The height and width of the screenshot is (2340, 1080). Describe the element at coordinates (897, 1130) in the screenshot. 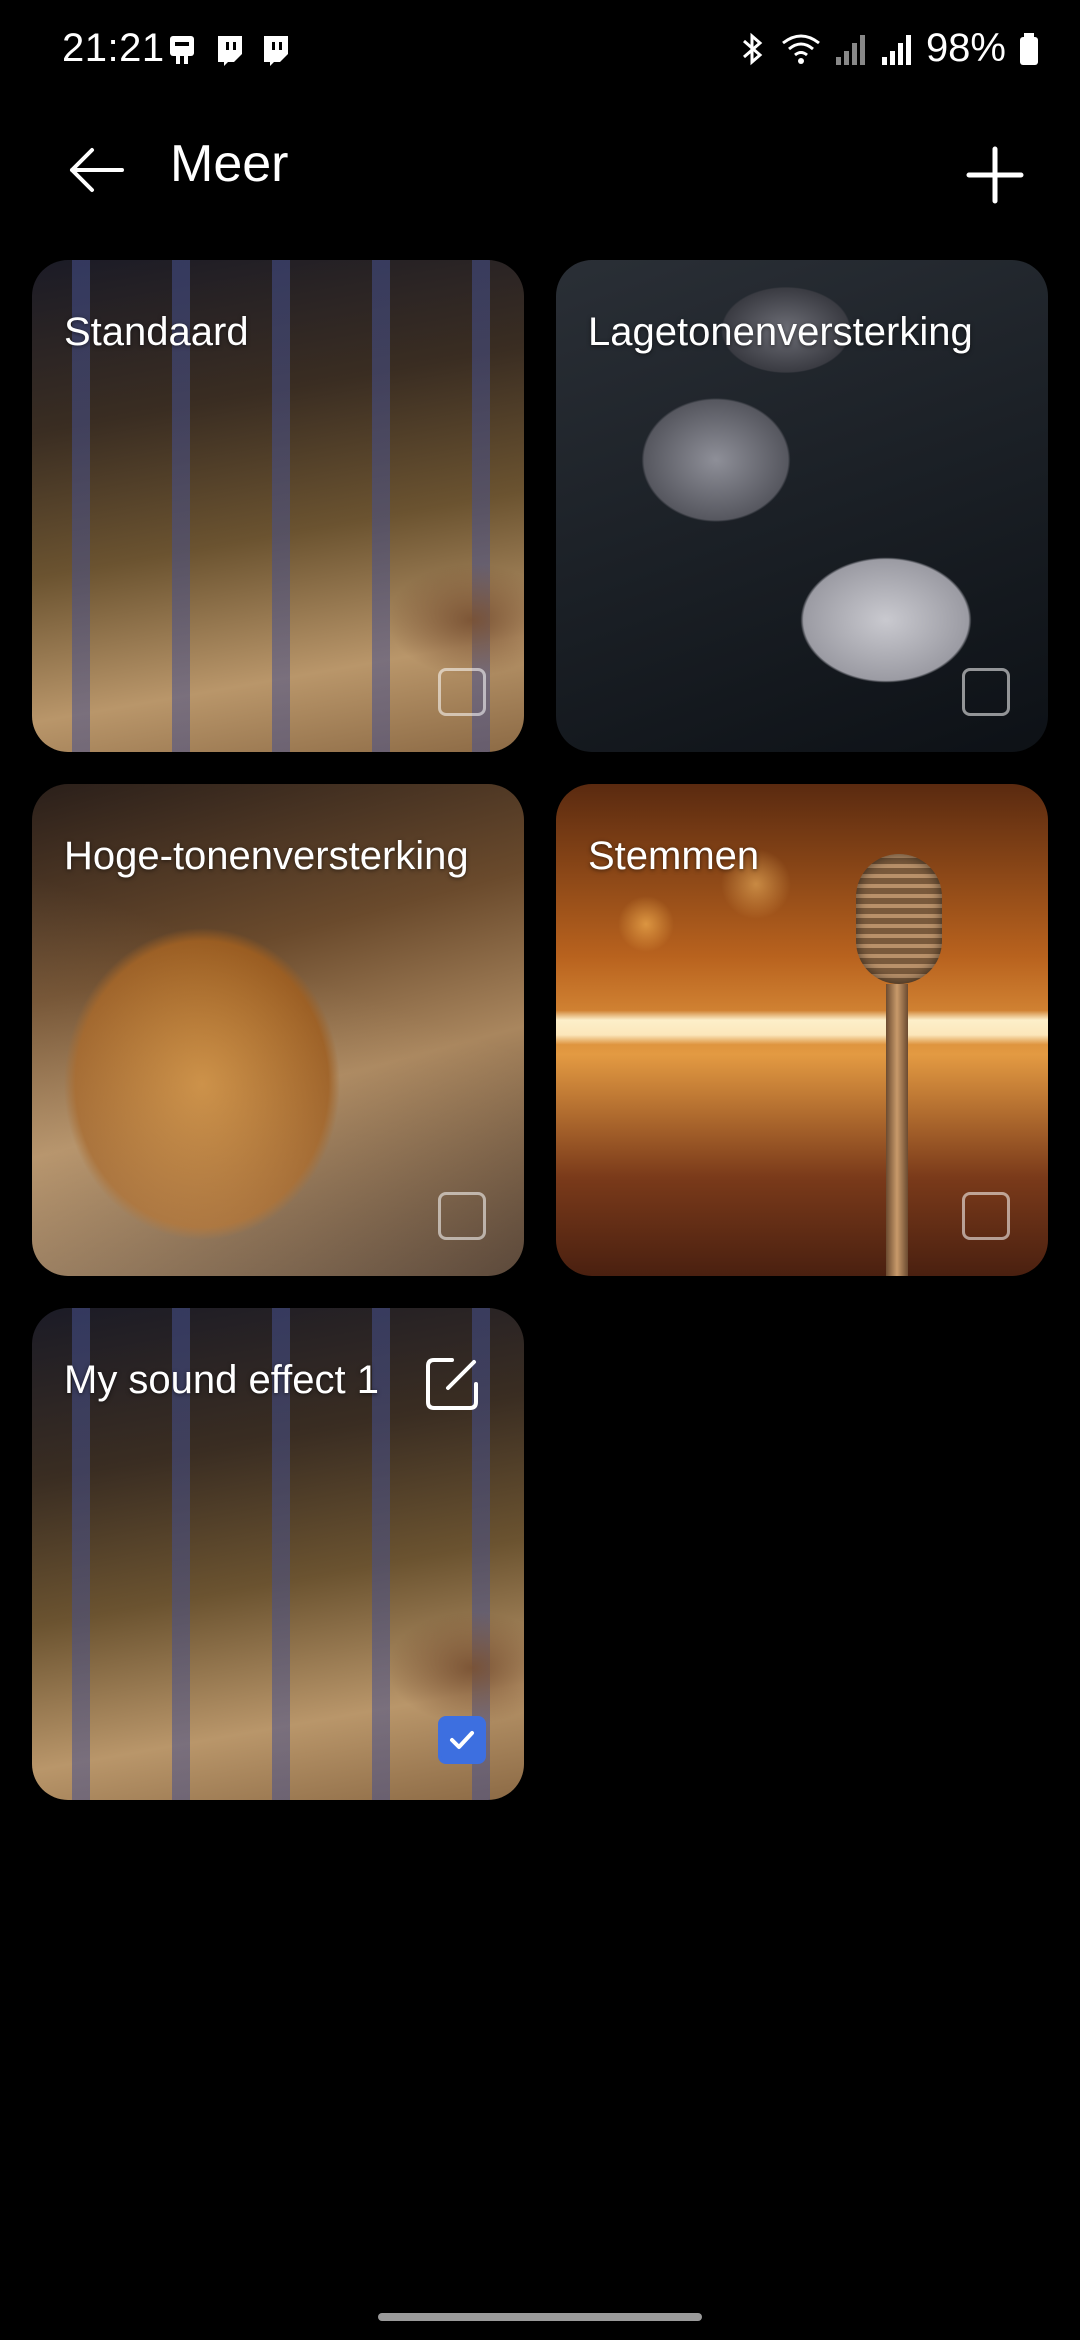

I see `microphone-stand-image` at that location.